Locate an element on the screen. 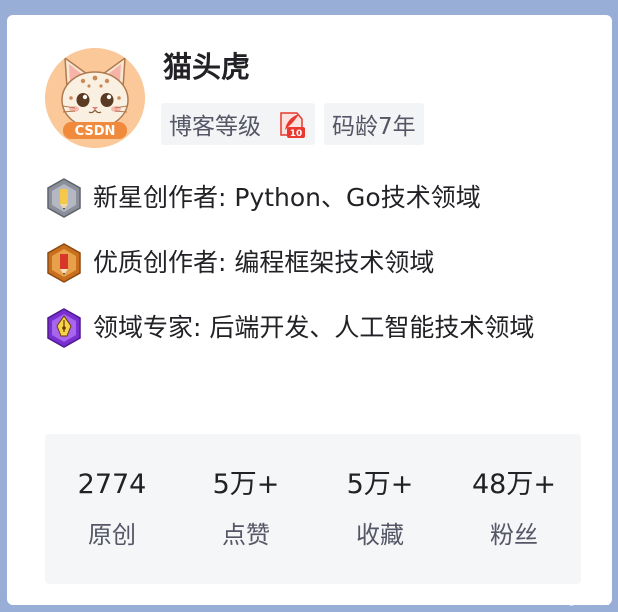 The width and height of the screenshot is (618, 612). username: 猫头虎 is located at coordinates (206, 67).